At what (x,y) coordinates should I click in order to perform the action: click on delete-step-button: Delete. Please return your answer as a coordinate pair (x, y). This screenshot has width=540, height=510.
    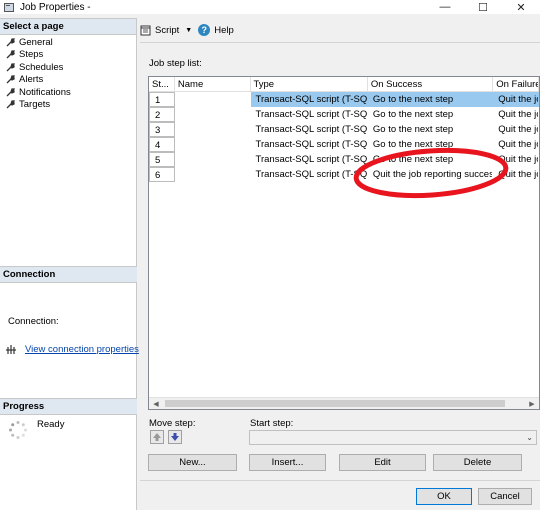
    Looking at the image, I should click on (477, 462).